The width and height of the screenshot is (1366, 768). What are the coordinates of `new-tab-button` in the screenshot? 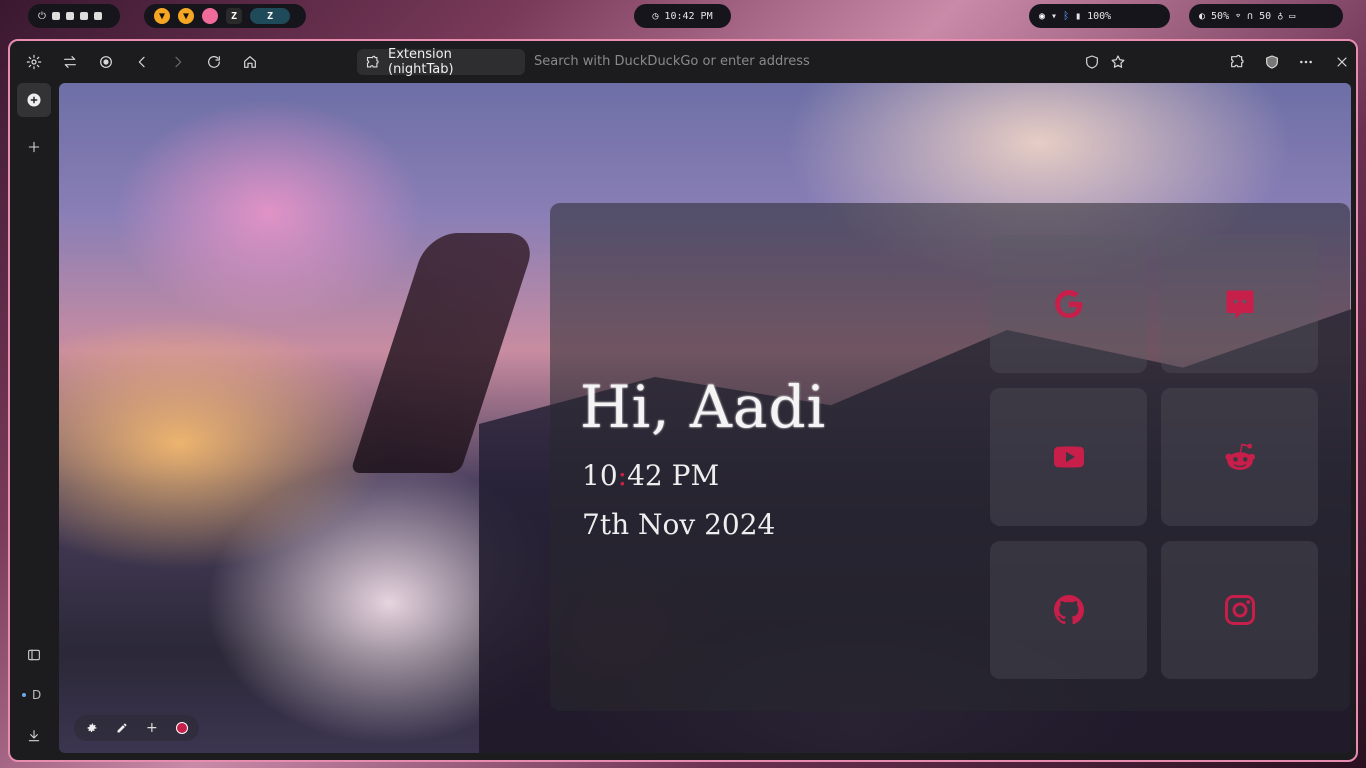 It's located at (34, 100).